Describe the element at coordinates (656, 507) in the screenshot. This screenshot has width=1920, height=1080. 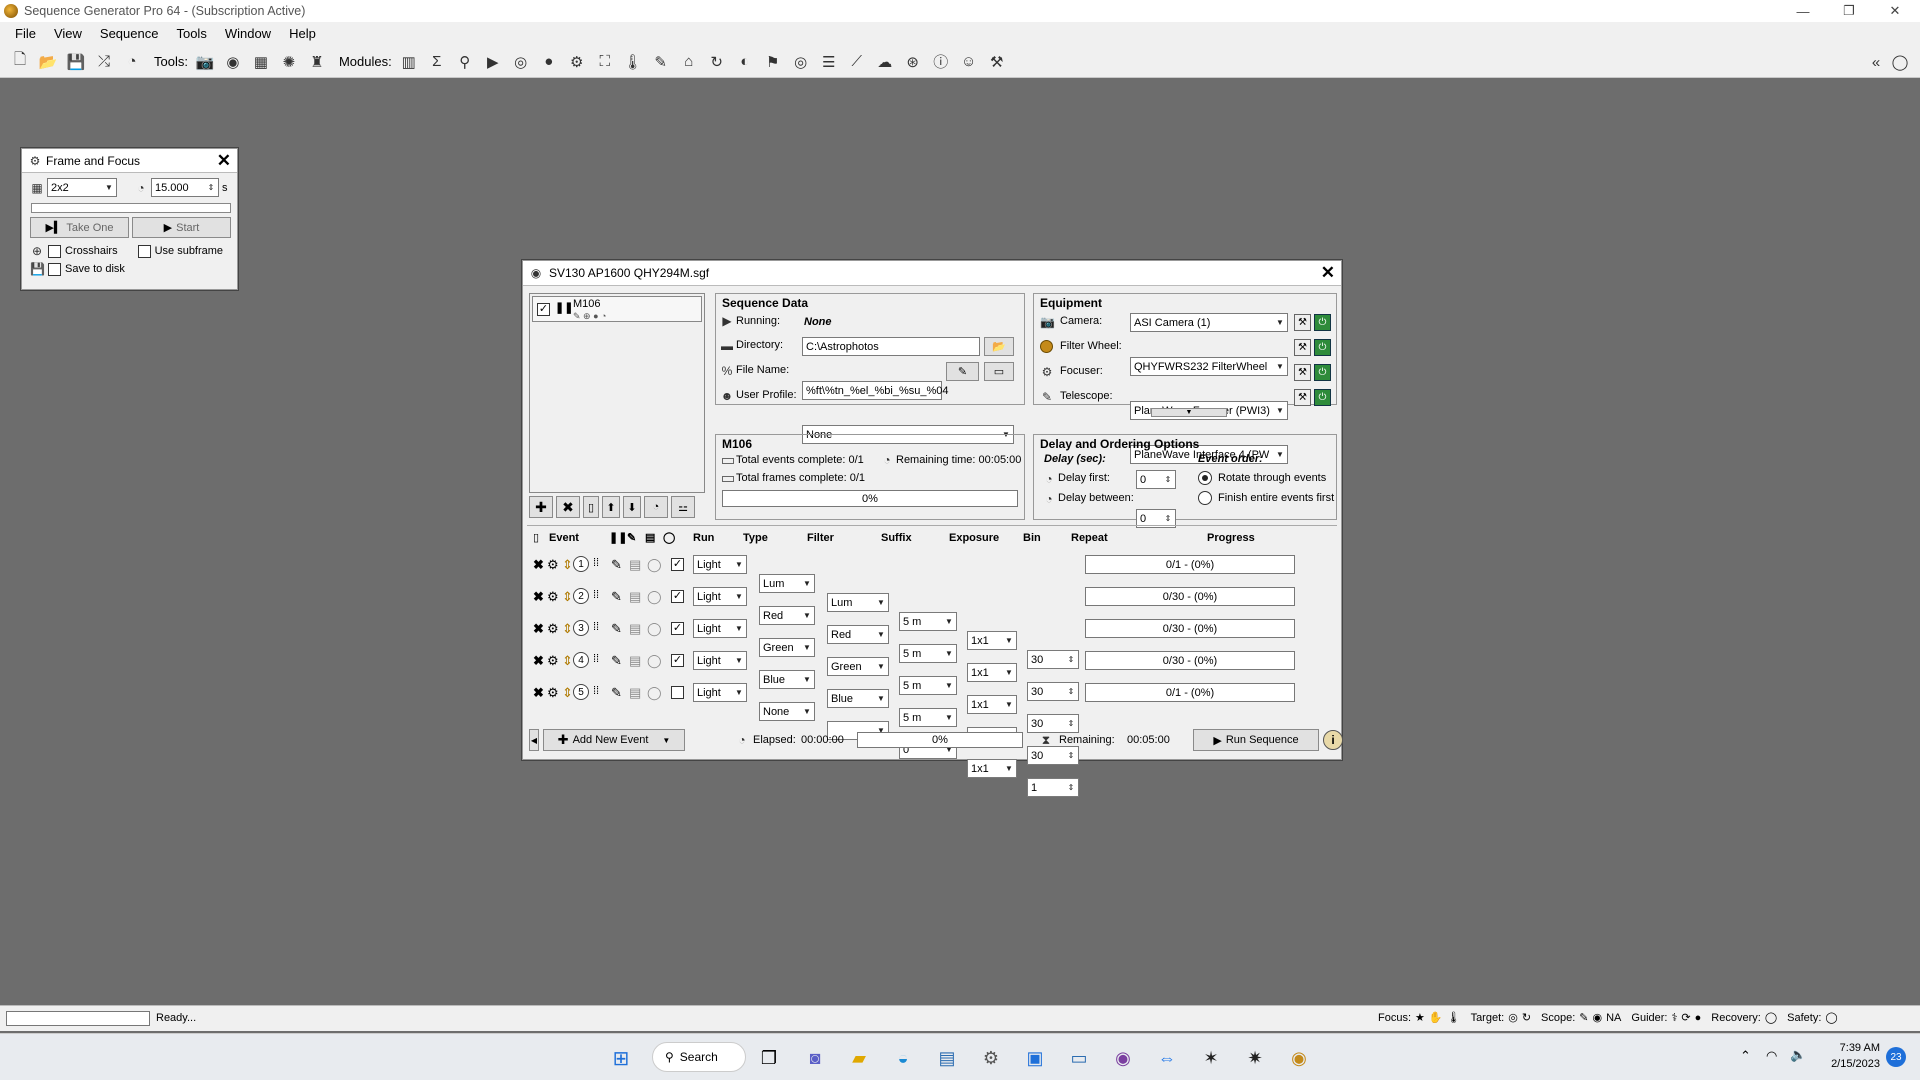
I see `target-schedule-button: ◔` at that location.